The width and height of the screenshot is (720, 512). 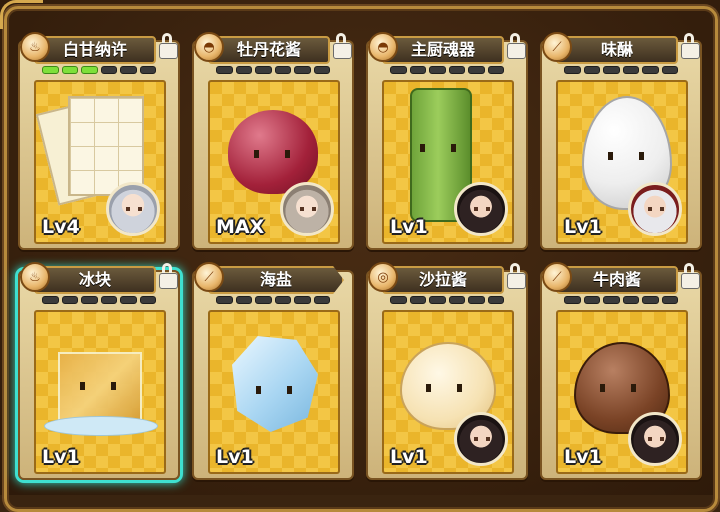 I want to click on plate-icon: ◎, so click(x=383, y=277).